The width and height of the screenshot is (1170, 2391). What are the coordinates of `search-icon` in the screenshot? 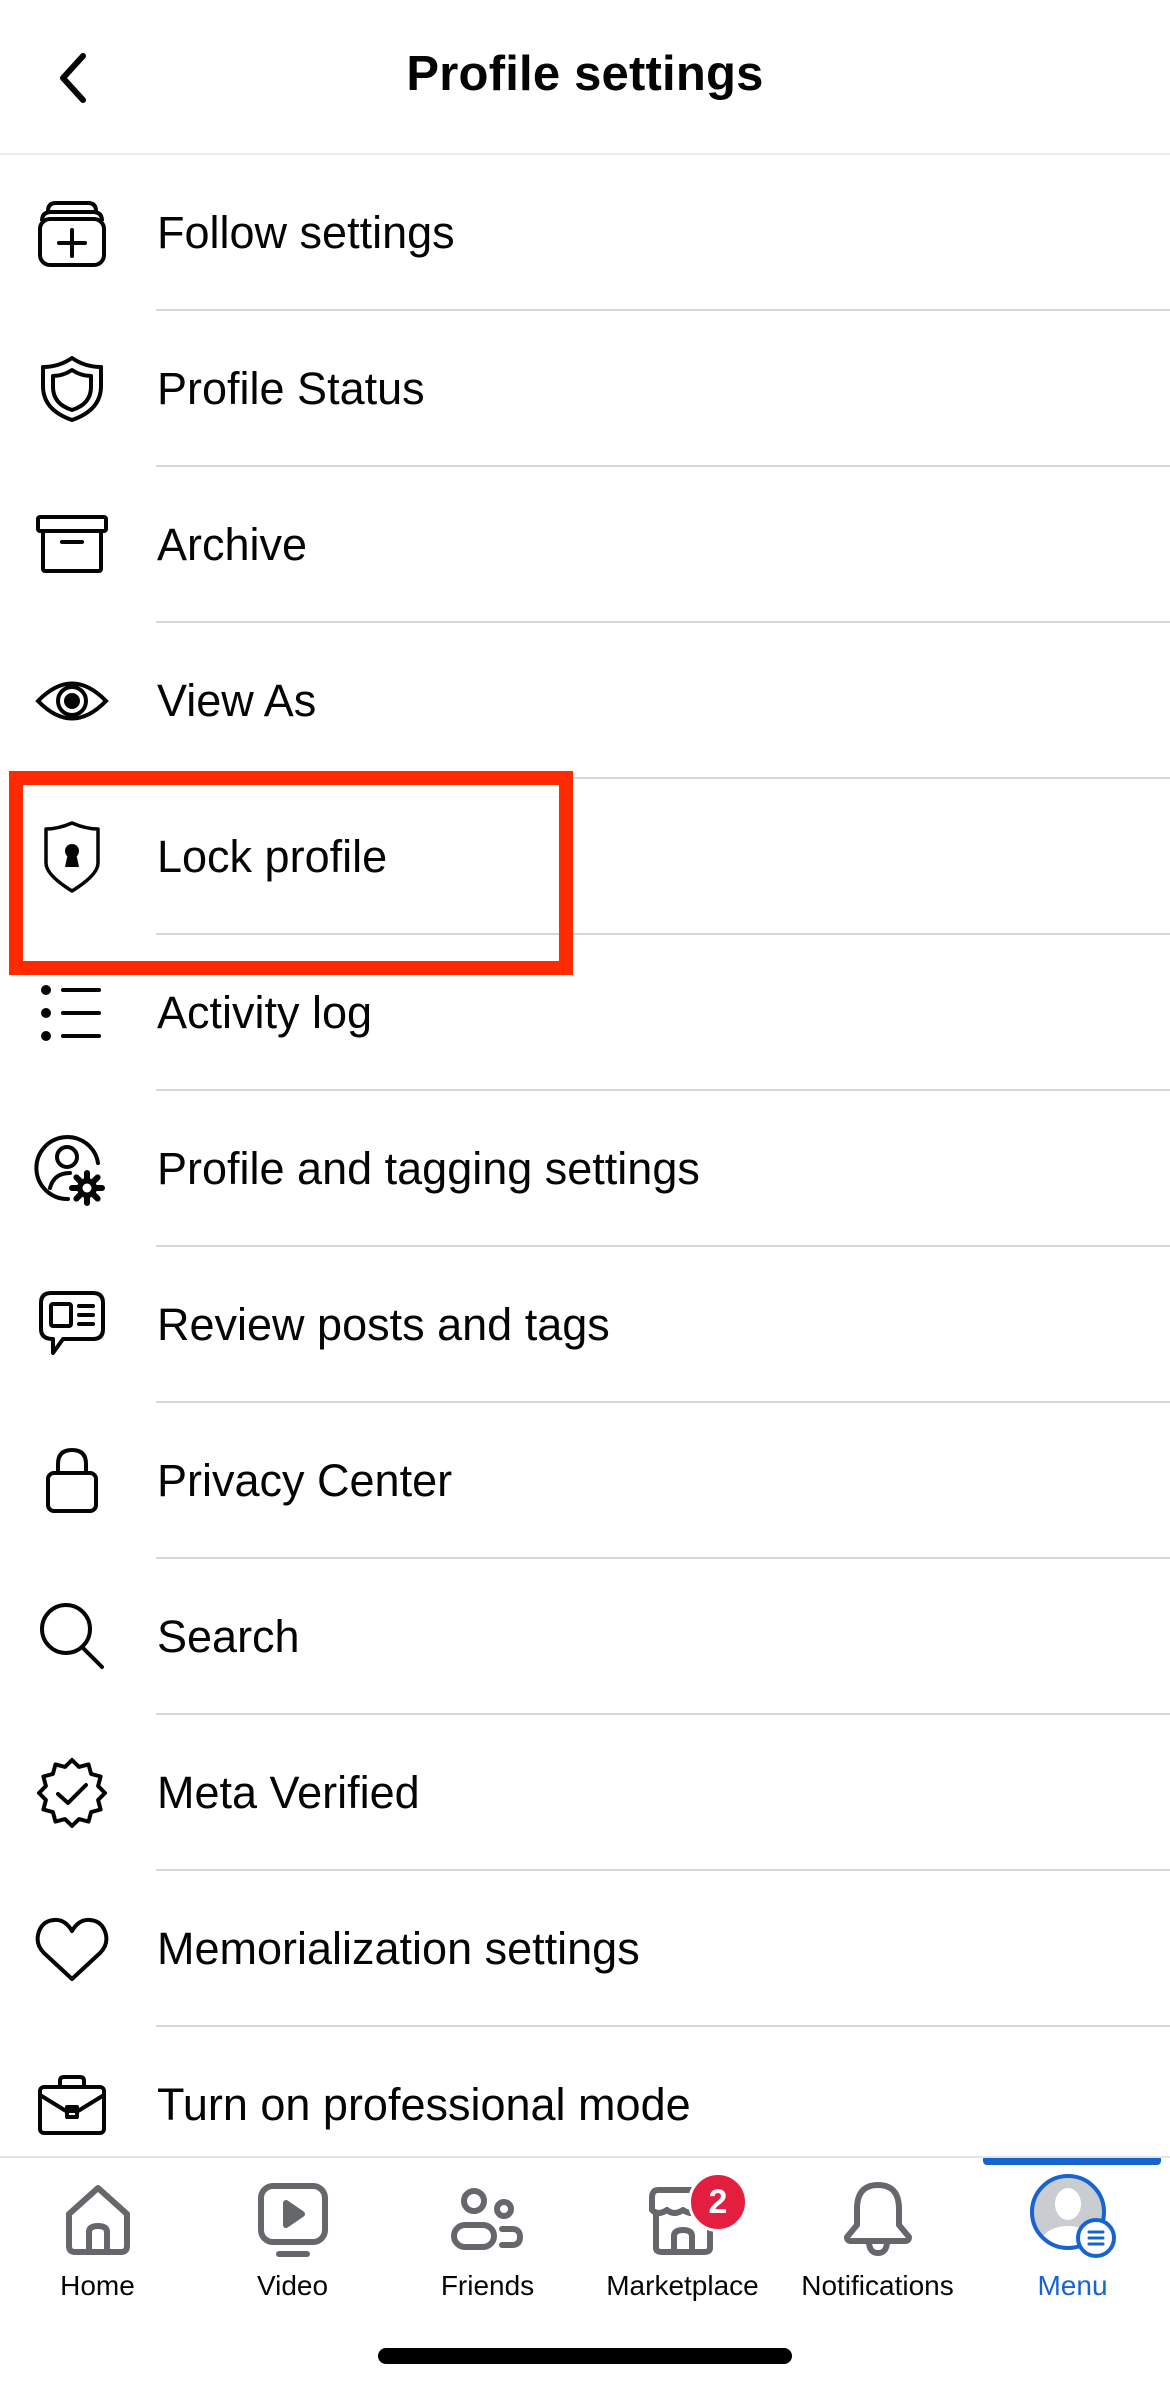 It's located at (72, 1637).